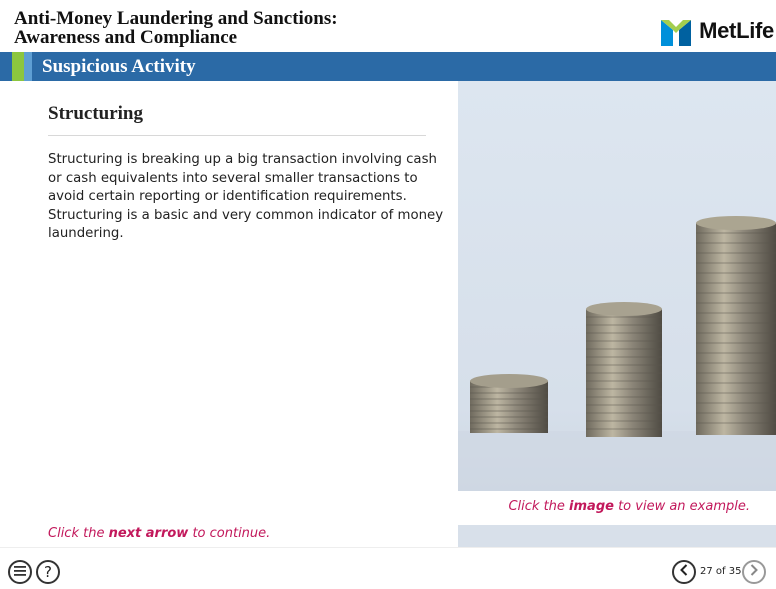 This screenshot has height=589, width=776. Describe the element at coordinates (736, 325) in the screenshot. I see `coin-stack-tall` at that location.